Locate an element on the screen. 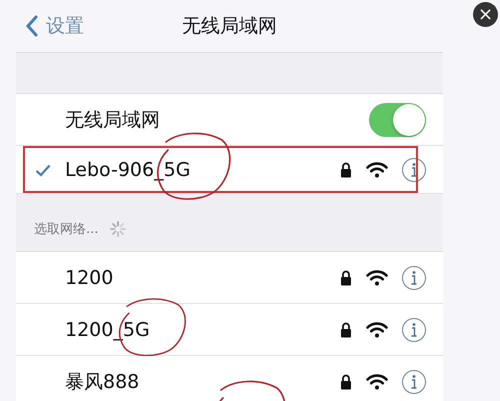 Image resolution: width=500 pixels, height=401 pixels. wifi-toggle is located at coordinates (397, 119).